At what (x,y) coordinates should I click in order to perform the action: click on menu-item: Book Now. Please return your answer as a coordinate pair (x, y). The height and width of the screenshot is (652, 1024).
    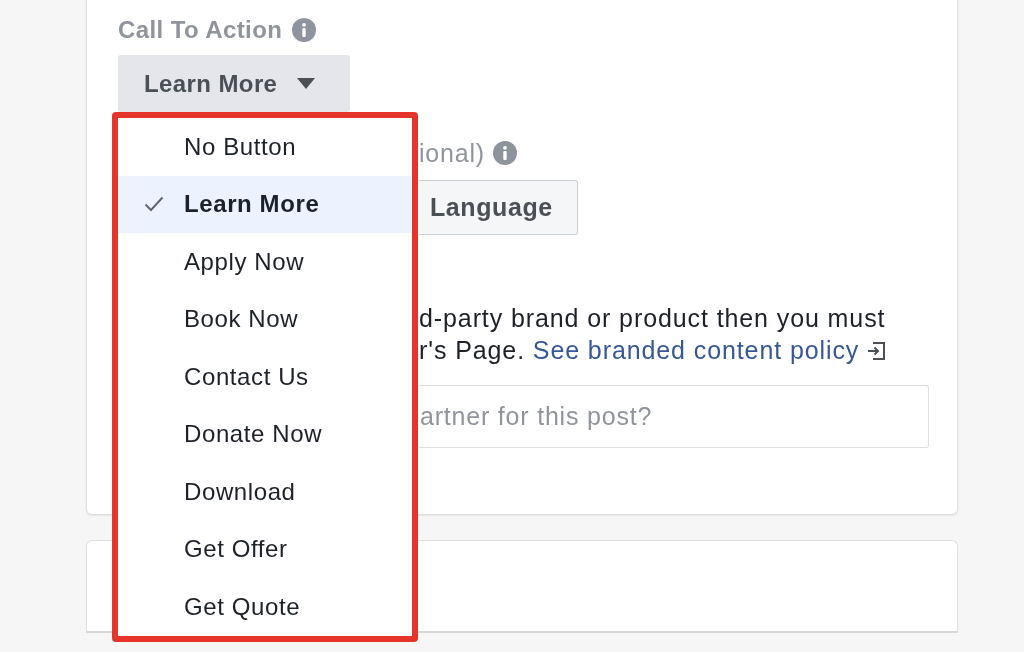
    Looking at the image, I should click on (265, 319).